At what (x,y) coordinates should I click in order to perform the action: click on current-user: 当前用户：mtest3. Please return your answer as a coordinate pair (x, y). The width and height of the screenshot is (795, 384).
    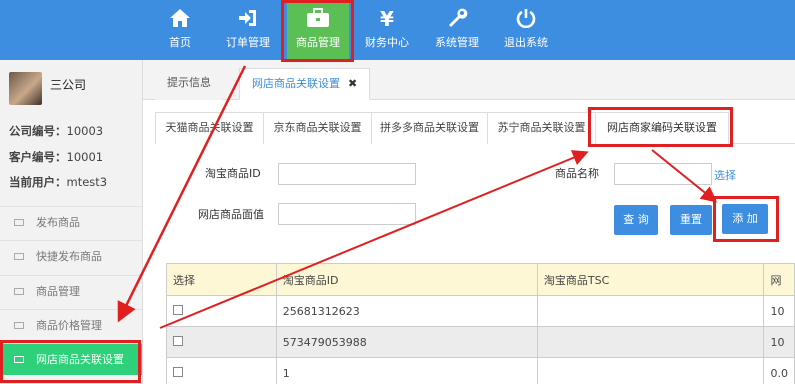
    Looking at the image, I should click on (58, 182).